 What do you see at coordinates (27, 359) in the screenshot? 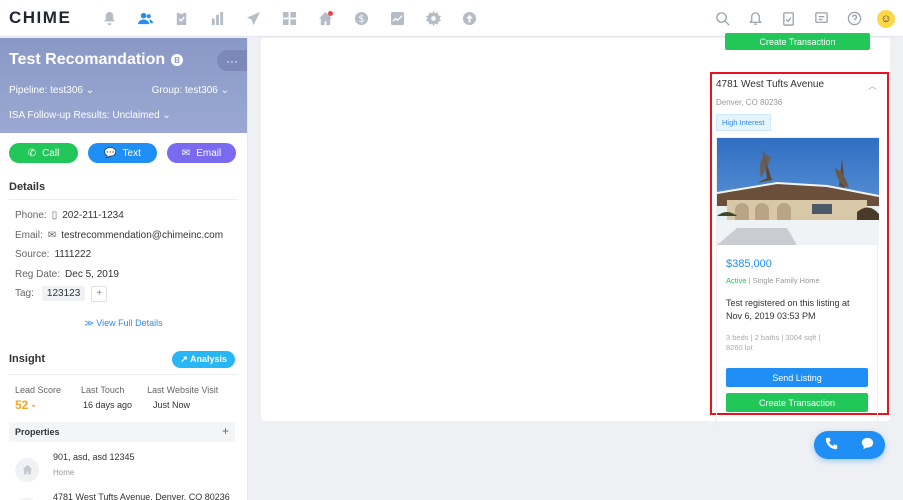
I see `insight-heading: Insight` at bounding box center [27, 359].